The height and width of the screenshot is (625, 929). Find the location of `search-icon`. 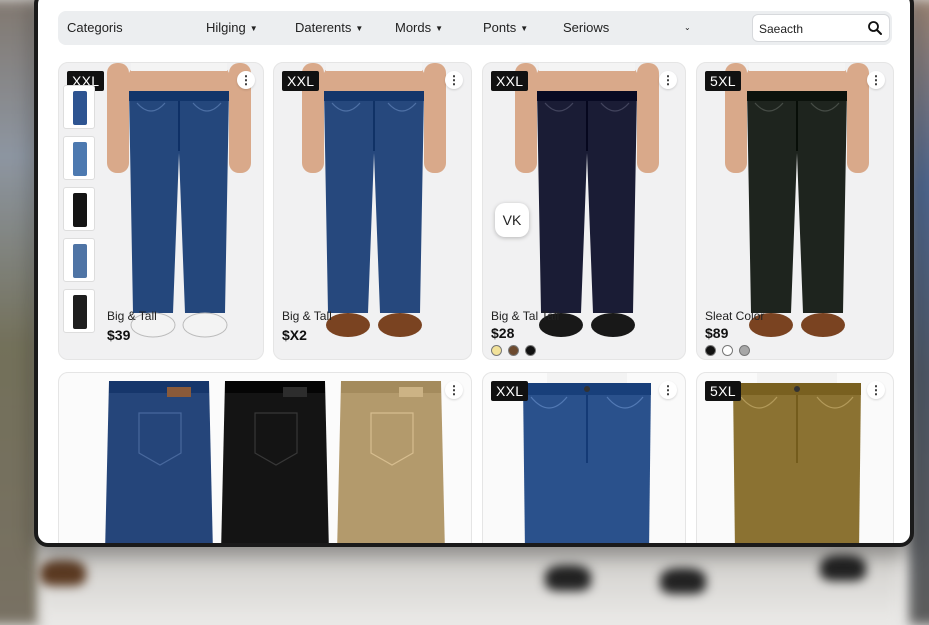

search-icon is located at coordinates (875, 28).